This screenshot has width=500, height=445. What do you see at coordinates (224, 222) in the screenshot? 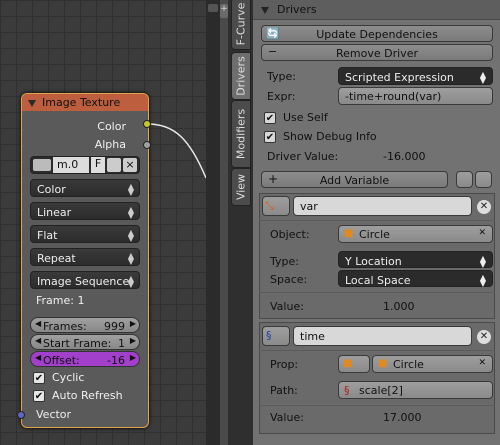
I see `region-edge` at bounding box center [224, 222].